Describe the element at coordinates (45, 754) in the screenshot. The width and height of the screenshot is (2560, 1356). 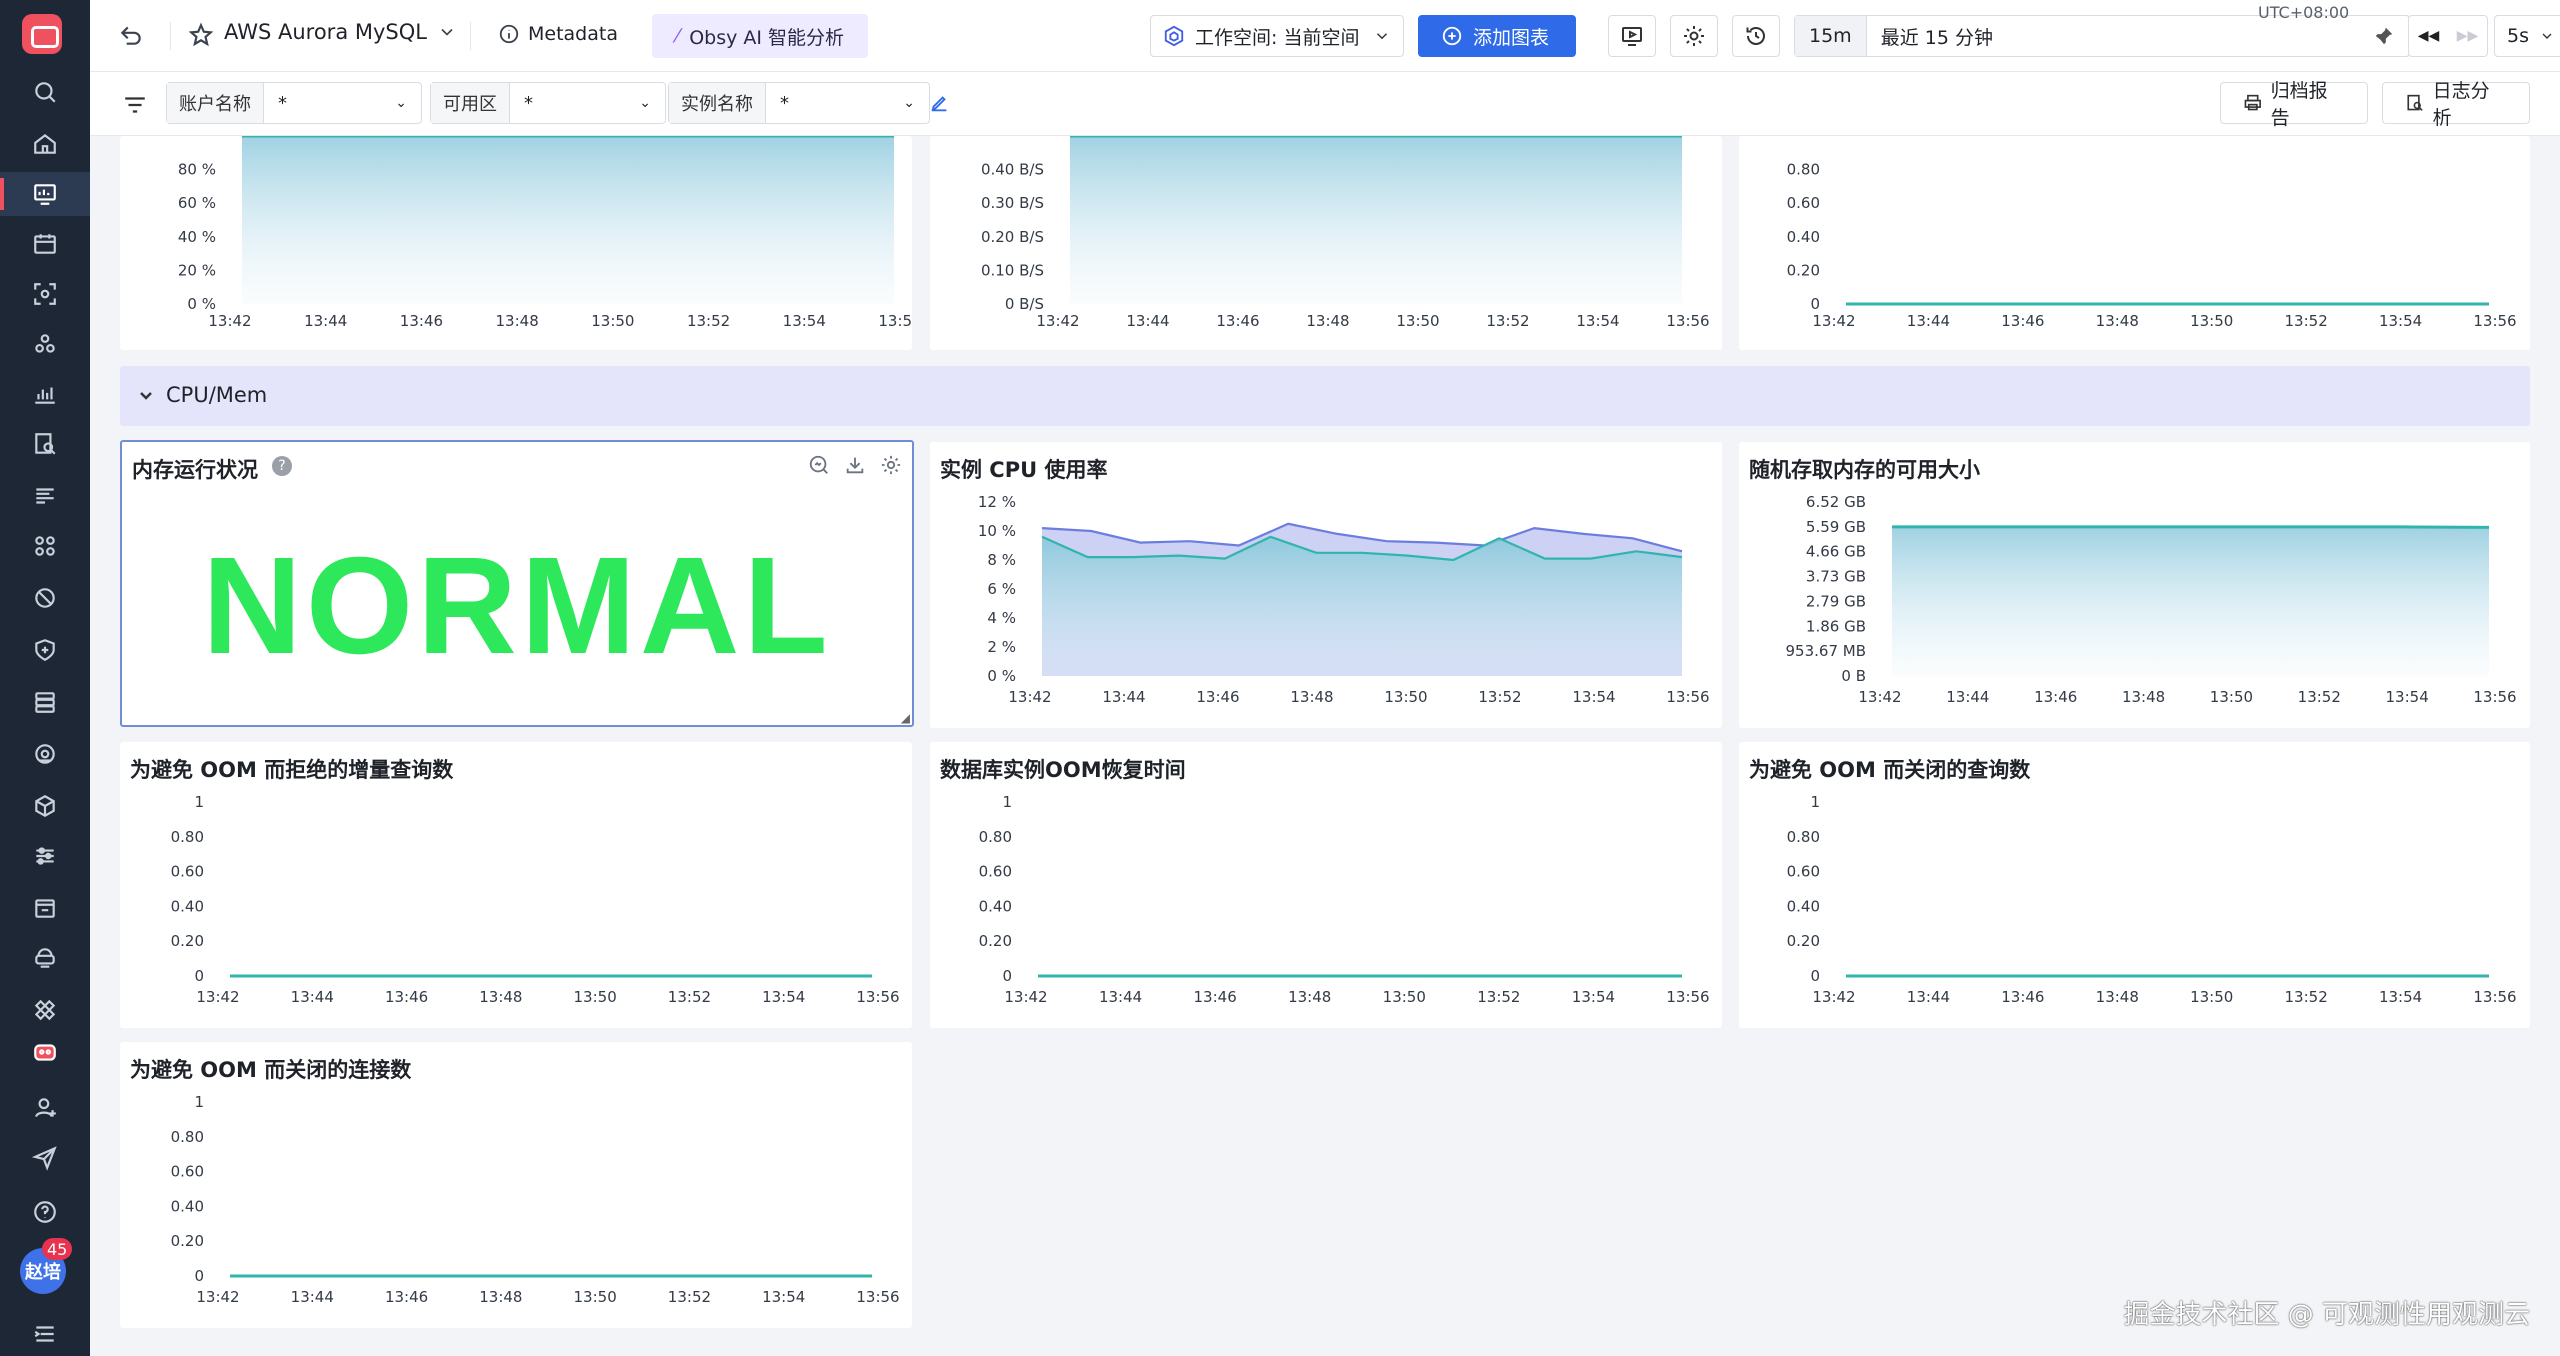
I see `nav-synthetic` at that location.